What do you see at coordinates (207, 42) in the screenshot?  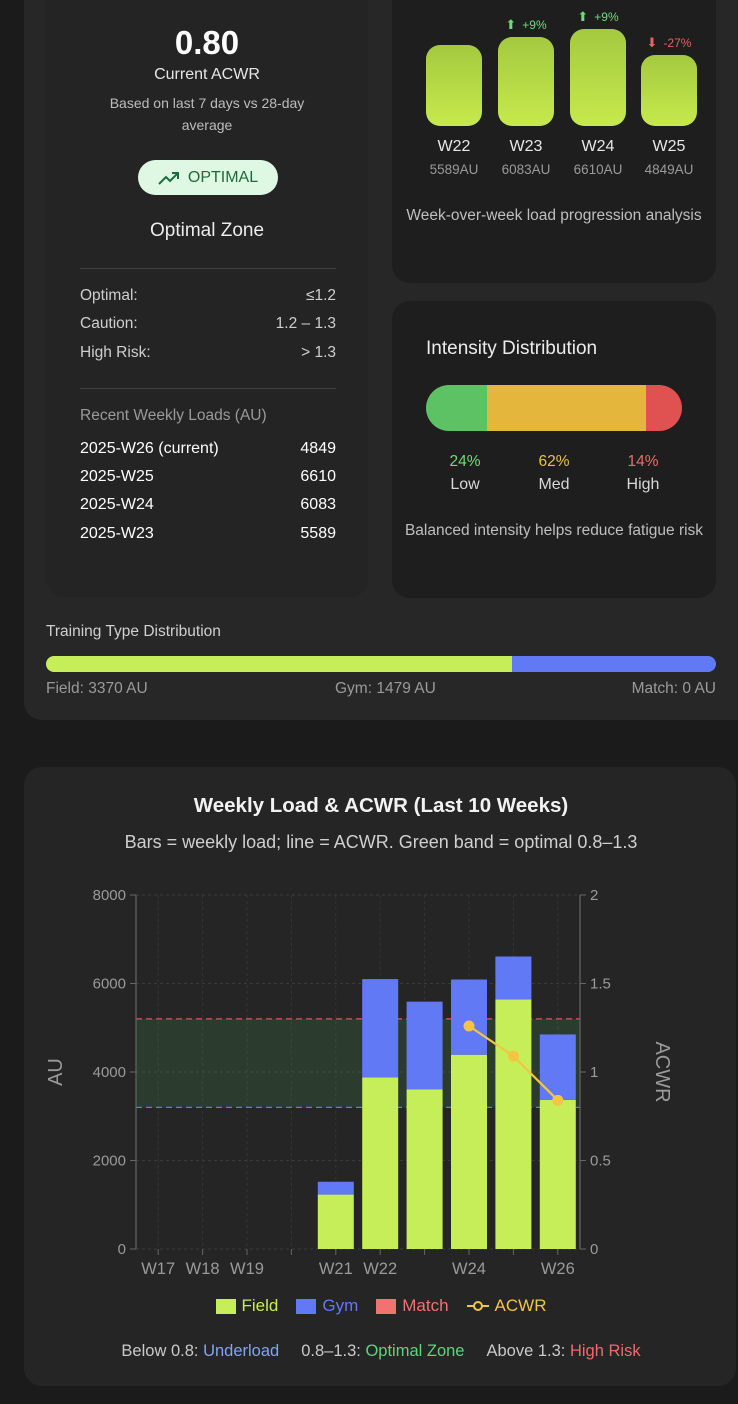 I see `acwr-value: 0.80` at bounding box center [207, 42].